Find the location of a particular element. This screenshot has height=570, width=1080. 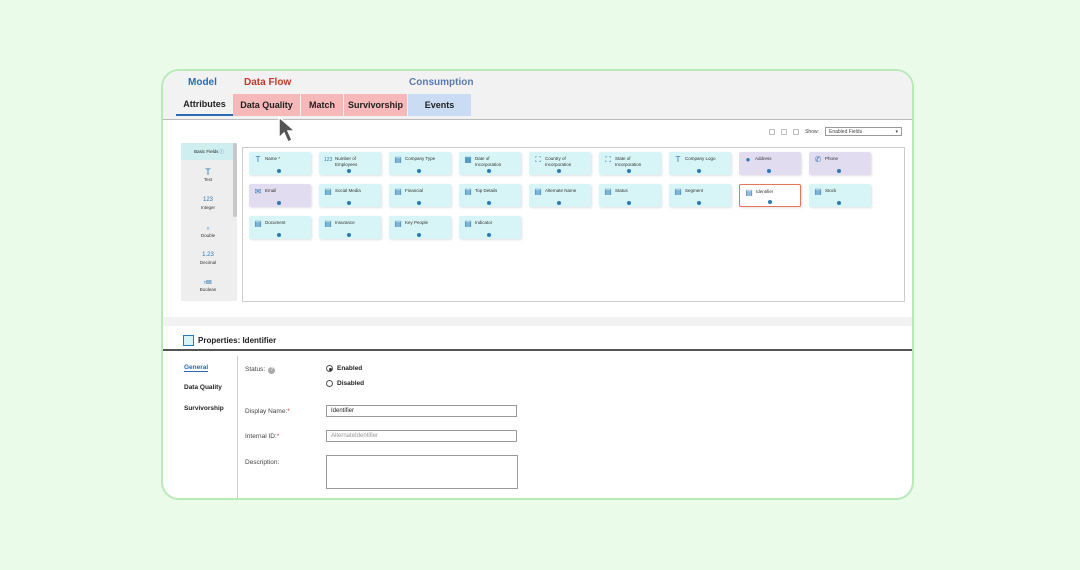

search-icon is located at coordinates (796, 131).